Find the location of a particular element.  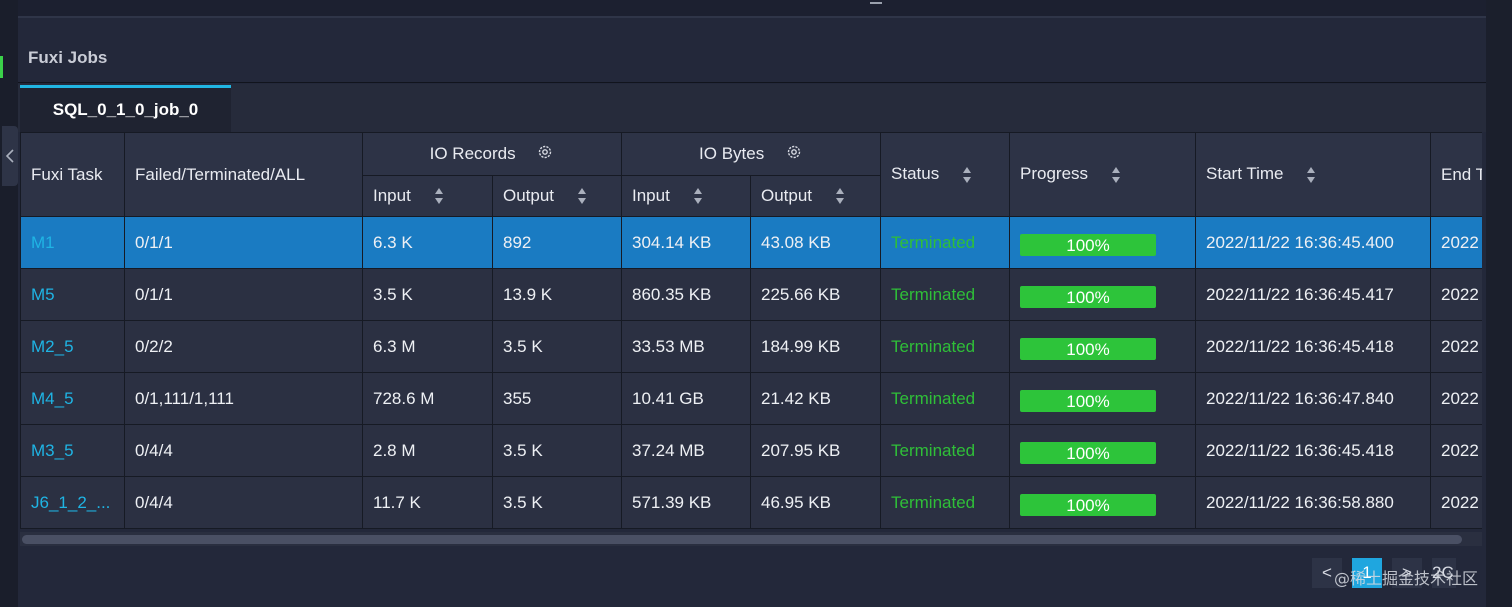

horizontal-scrollbar is located at coordinates (751, 539).